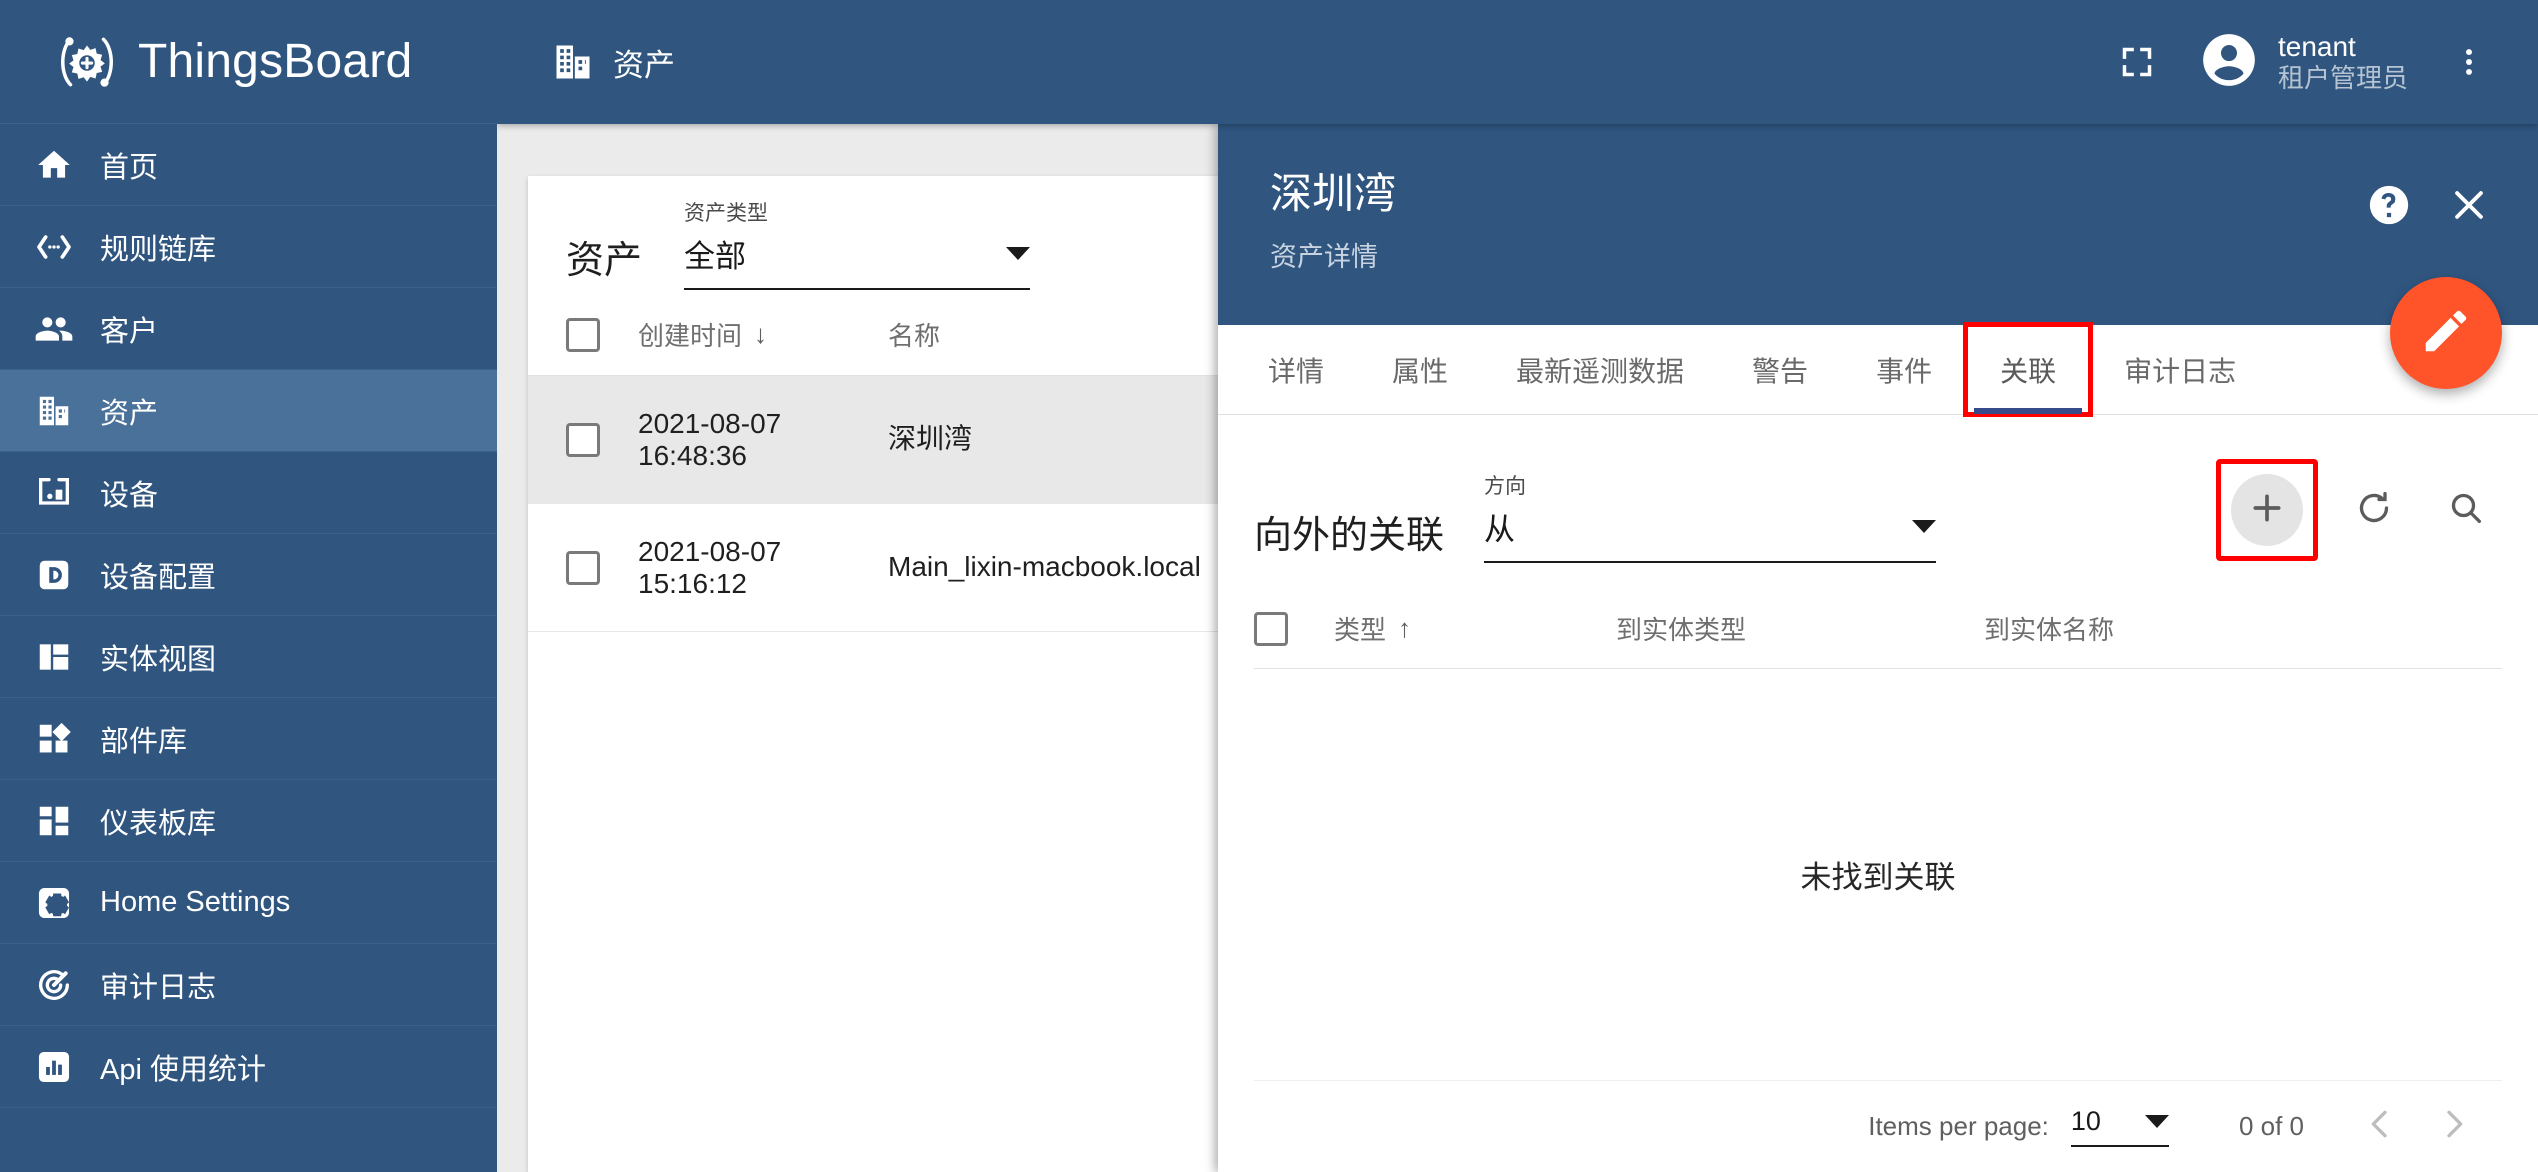 The height and width of the screenshot is (1172, 2538). I want to click on sidebar-item-rule-chains: 规则链库, so click(248, 247).